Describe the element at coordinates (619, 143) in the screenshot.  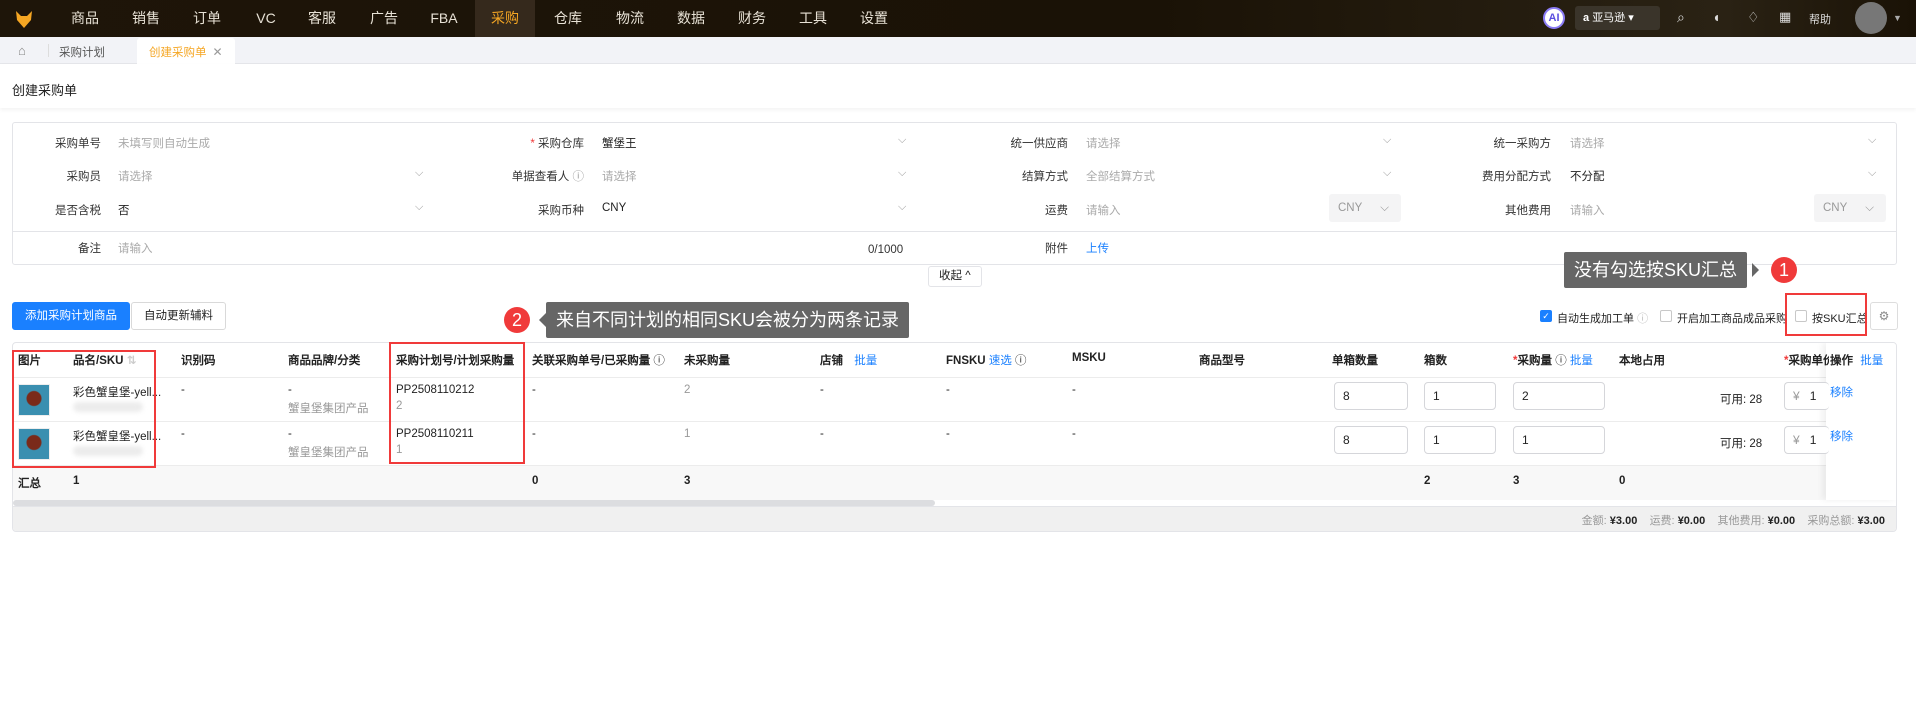
I see `warehouse-select: 蟹堡王` at that location.